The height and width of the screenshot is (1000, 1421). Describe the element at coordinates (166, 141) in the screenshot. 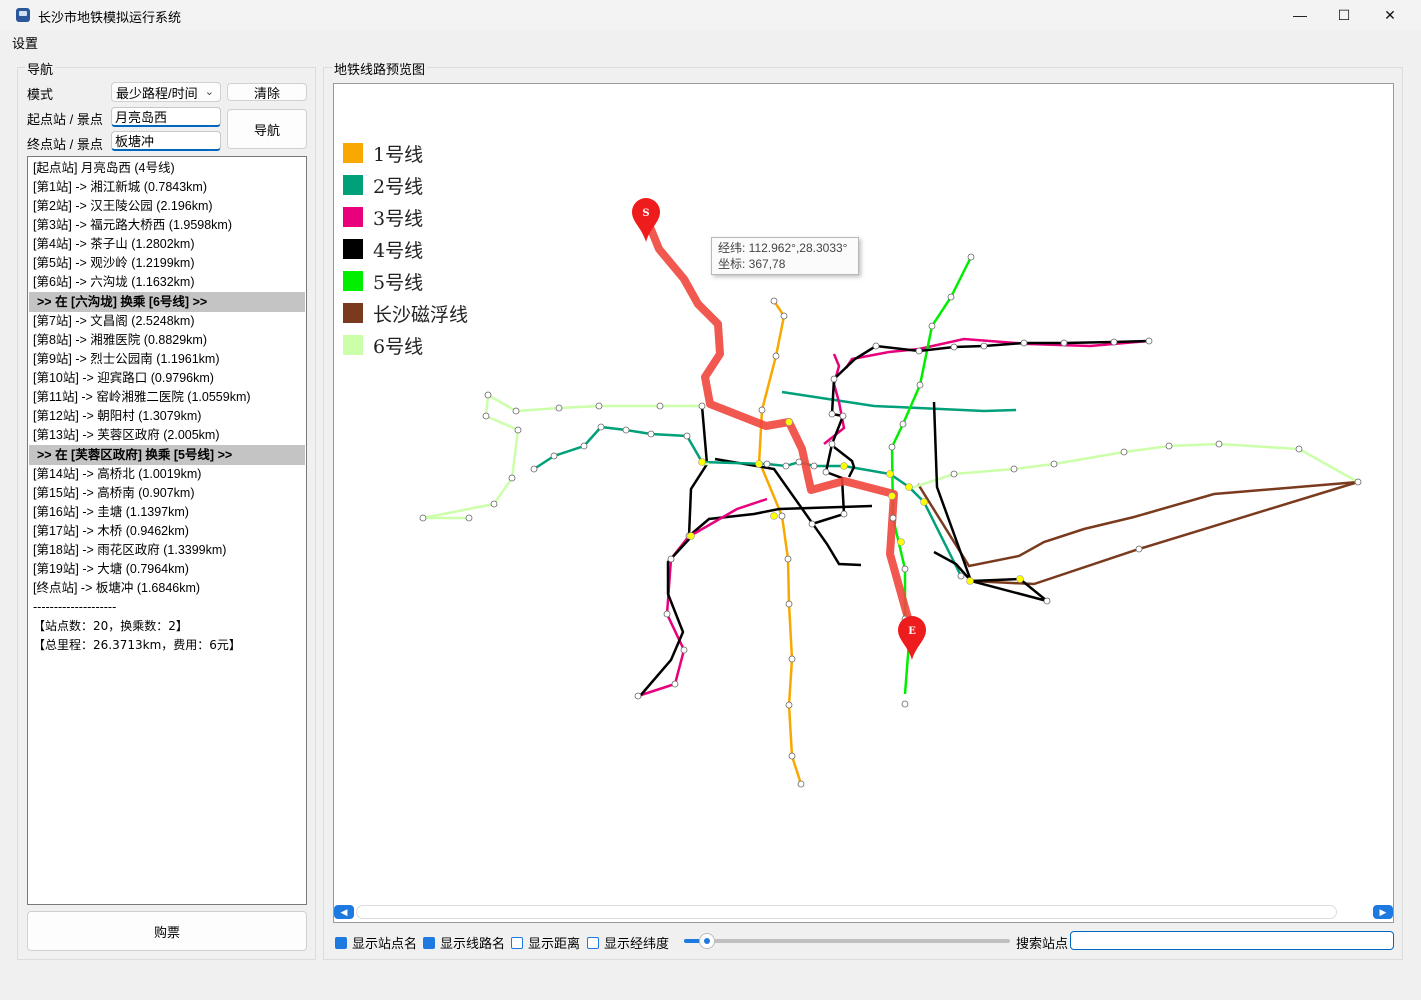

I see `end-station-input: 板塘冲` at that location.